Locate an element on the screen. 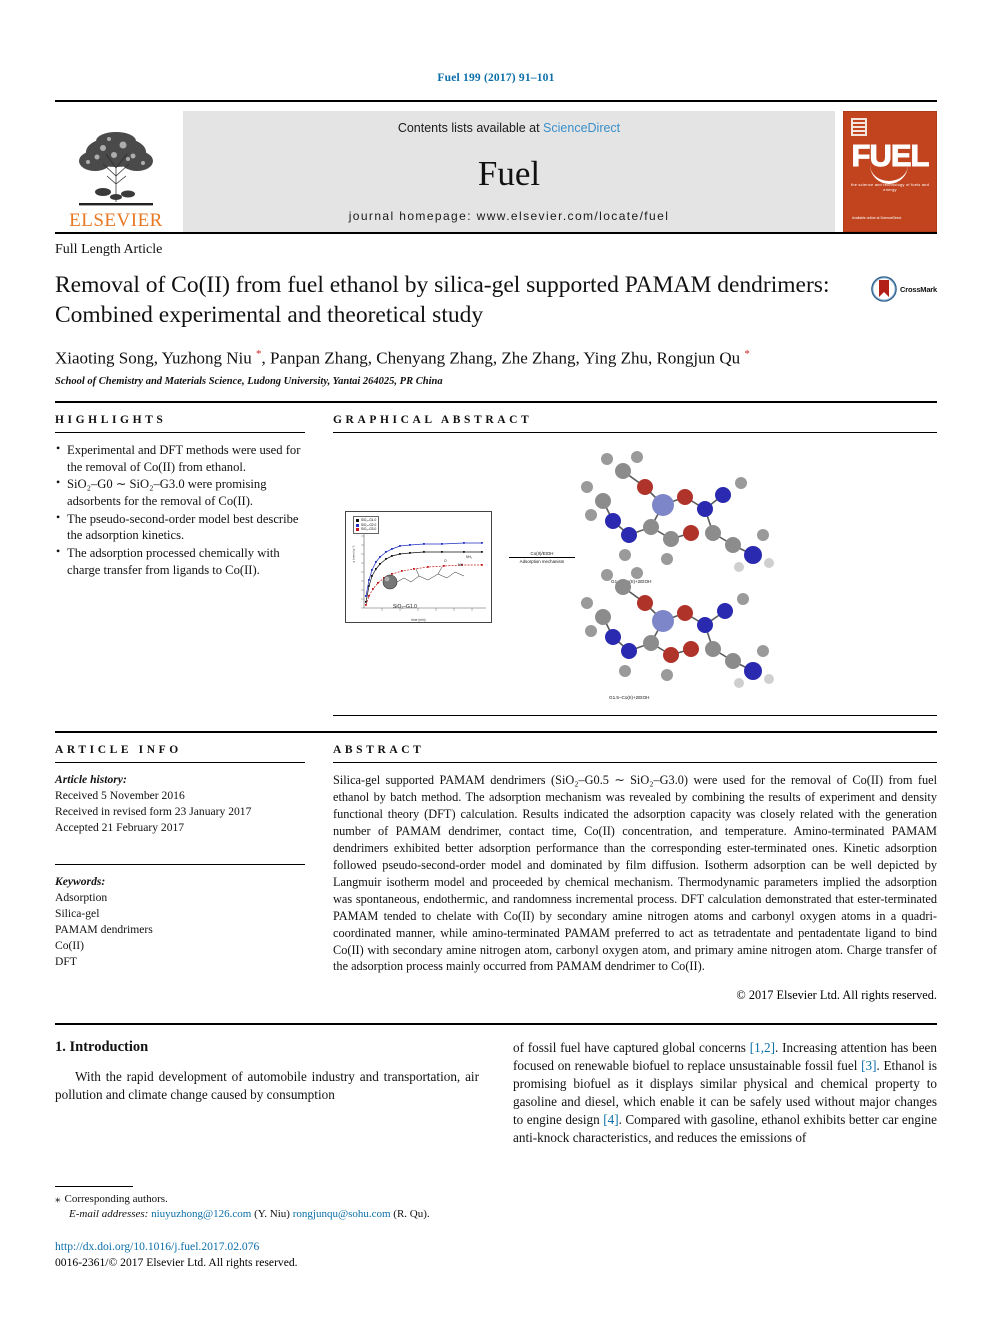  keywords-rule is located at coordinates (180, 864).